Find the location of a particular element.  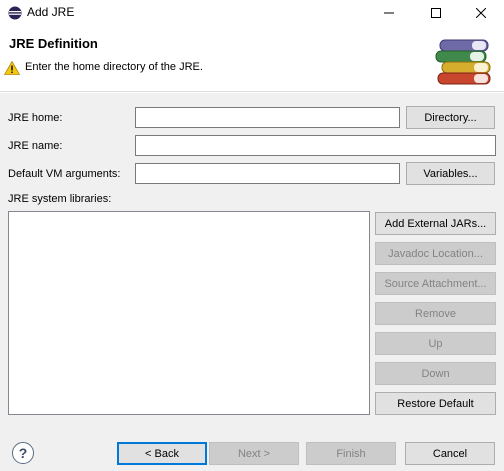

books-icon is located at coordinates (463, 62).